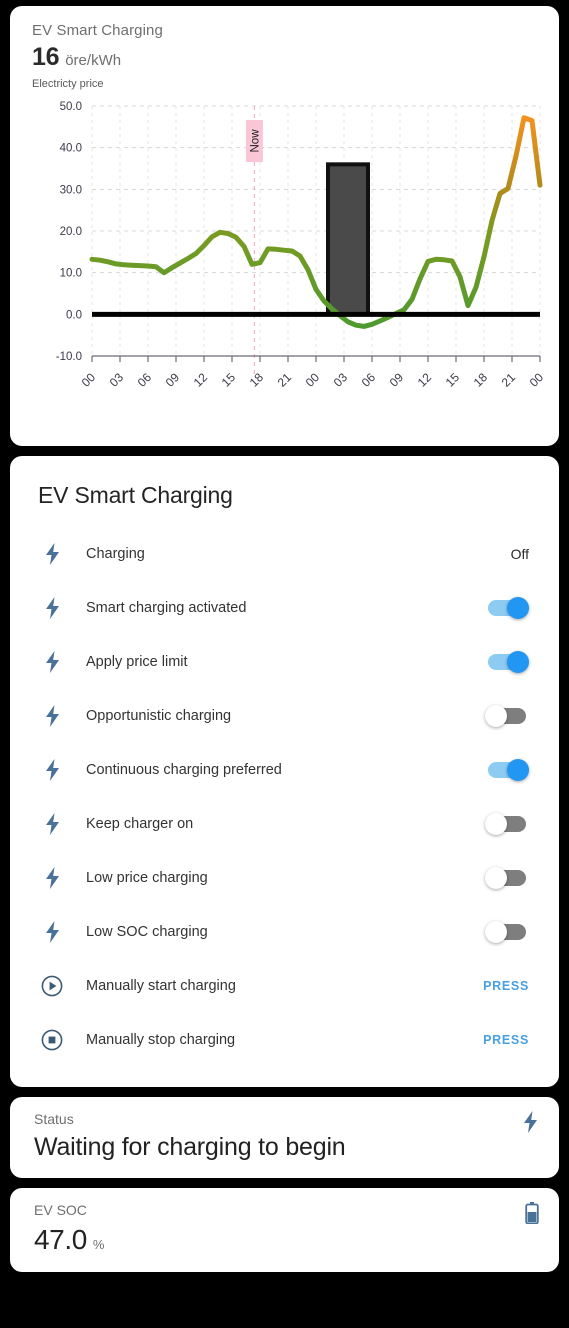 This screenshot has width=569, height=1328. I want to click on svg-text: 10.0, so click(71, 274).